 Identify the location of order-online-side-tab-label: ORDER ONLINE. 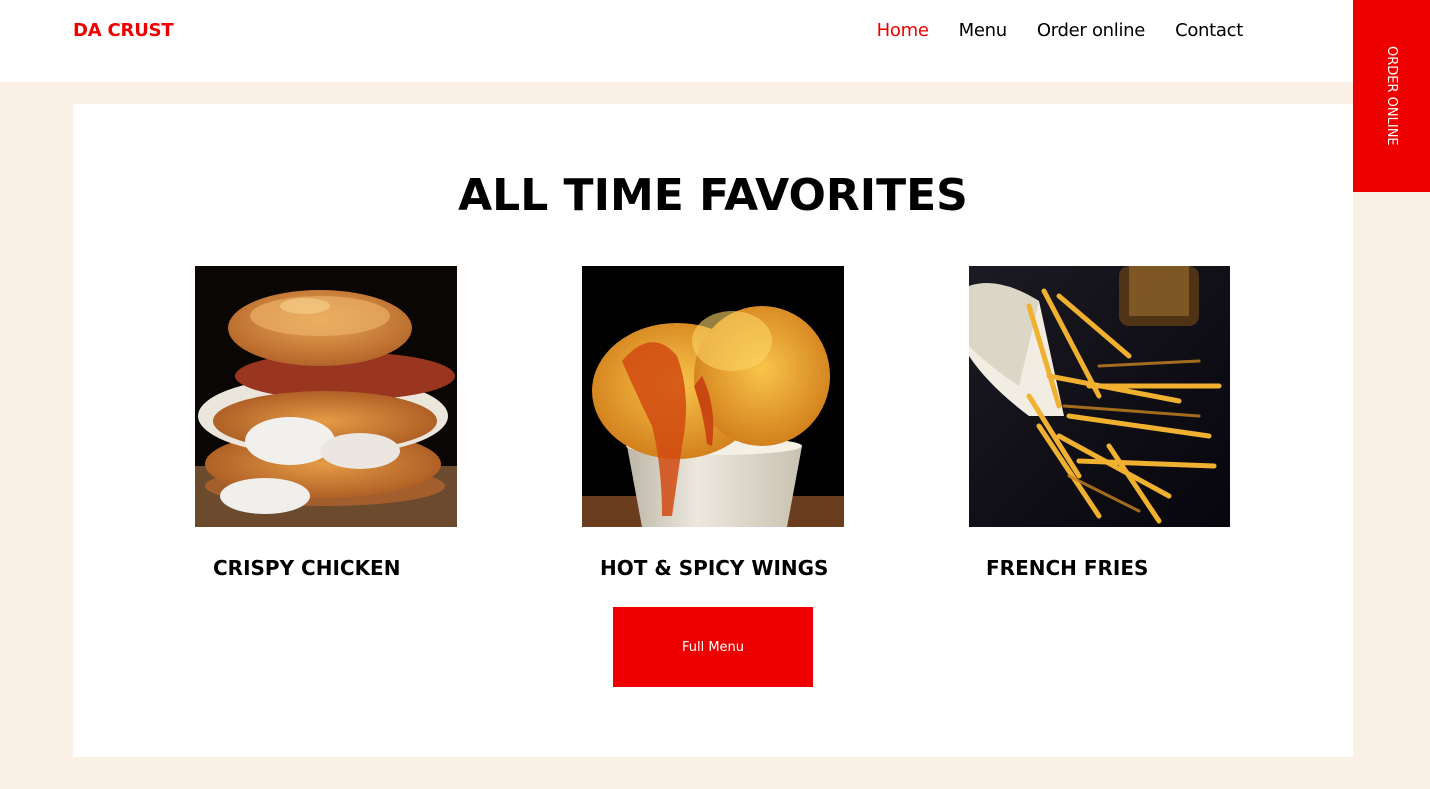
(1391, 96).